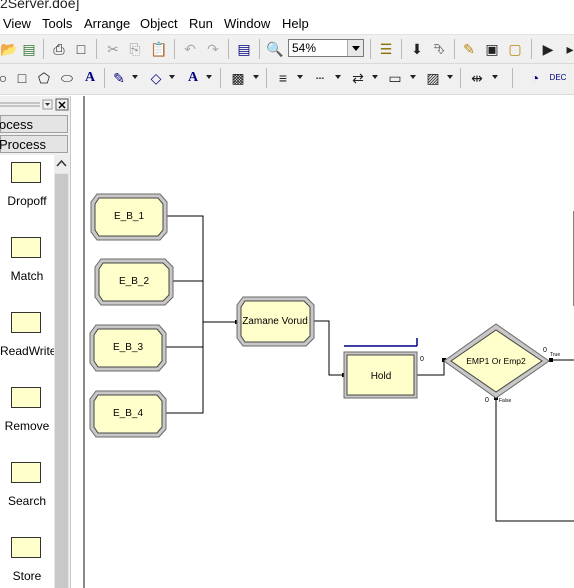 This screenshot has width=574, height=588. Describe the element at coordinates (496, 361) in the screenshot. I see `decide-label: EMP1 Or Emp2` at that location.